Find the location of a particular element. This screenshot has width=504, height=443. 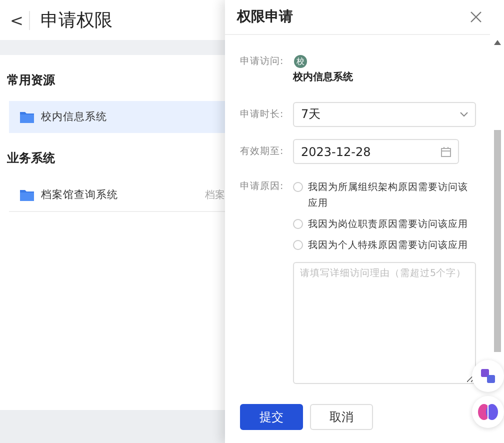

duration-select: 7天 is located at coordinates (384, 114).